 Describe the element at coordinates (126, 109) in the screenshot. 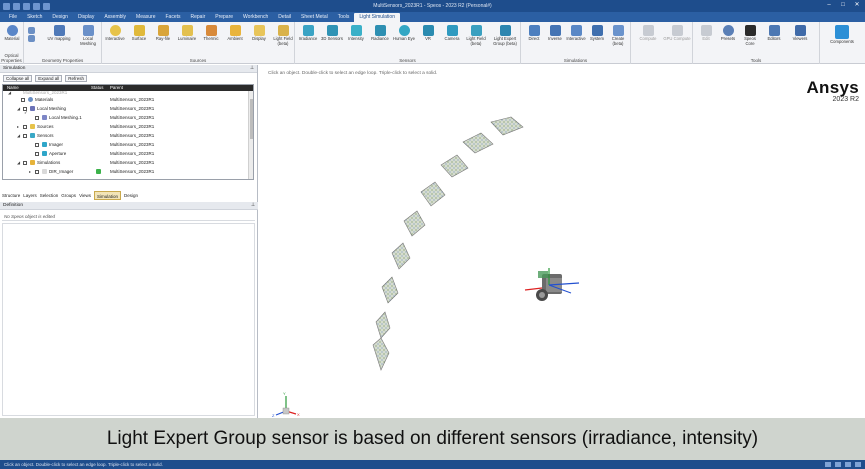

I see `tree-row: ◢ ✓ Local Meshing MultiSensors_2023R1` at that location.